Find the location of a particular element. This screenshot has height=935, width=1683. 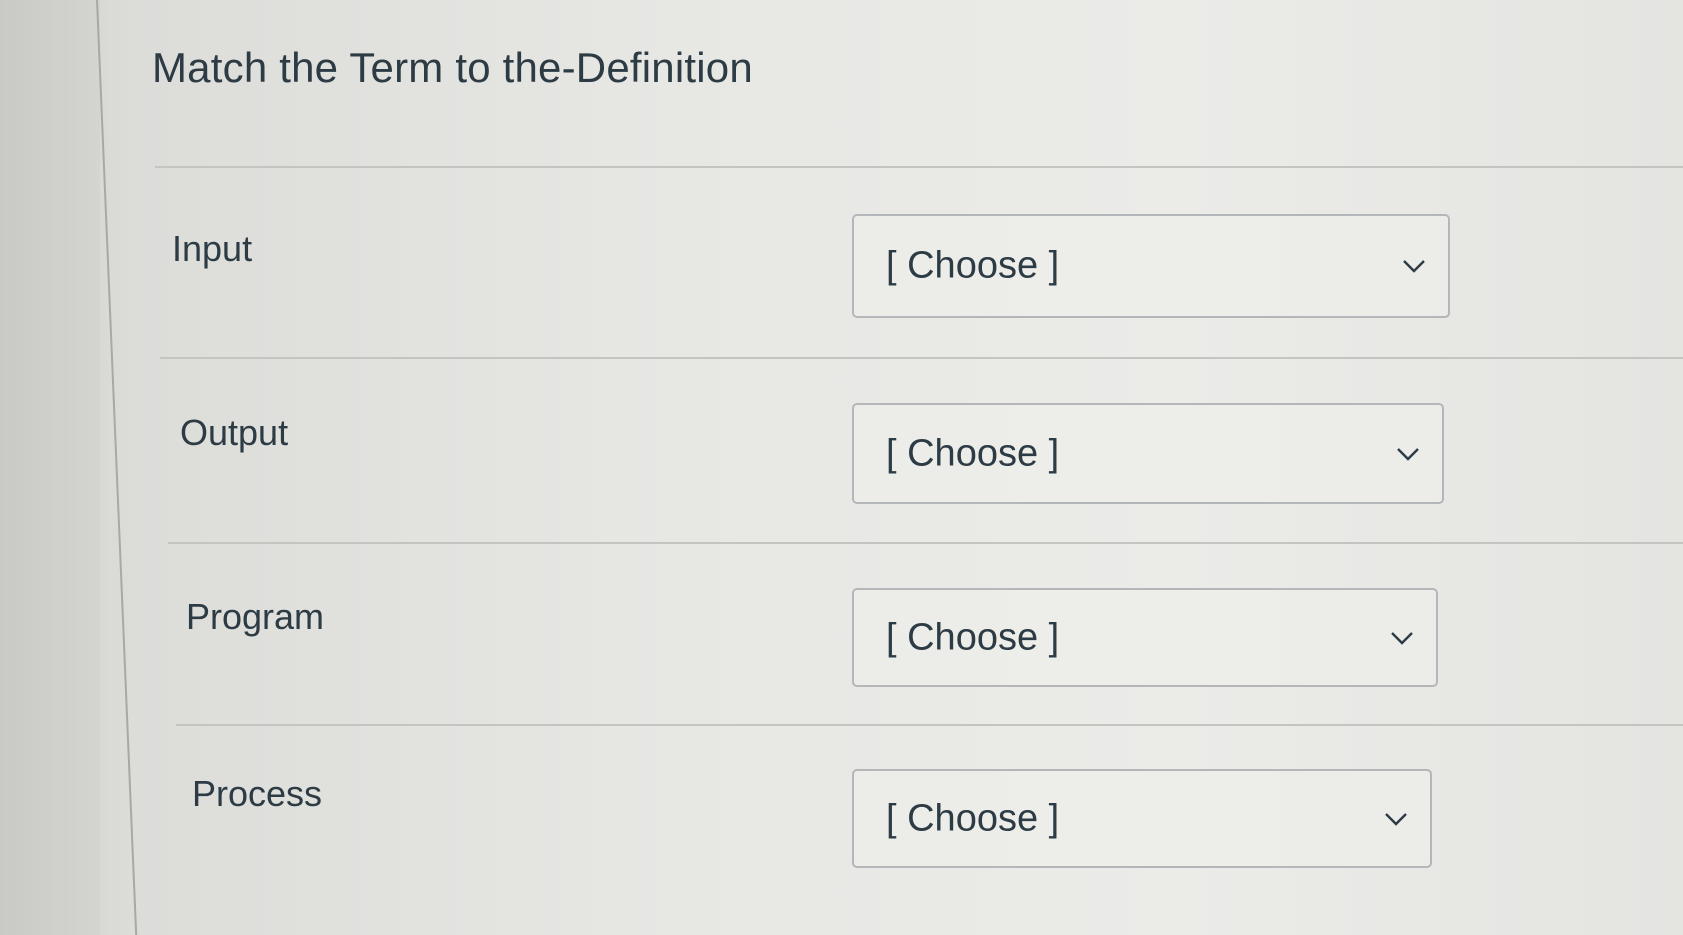

question-title: Match the Term to the-Definition is located at coordinates (452, 67).